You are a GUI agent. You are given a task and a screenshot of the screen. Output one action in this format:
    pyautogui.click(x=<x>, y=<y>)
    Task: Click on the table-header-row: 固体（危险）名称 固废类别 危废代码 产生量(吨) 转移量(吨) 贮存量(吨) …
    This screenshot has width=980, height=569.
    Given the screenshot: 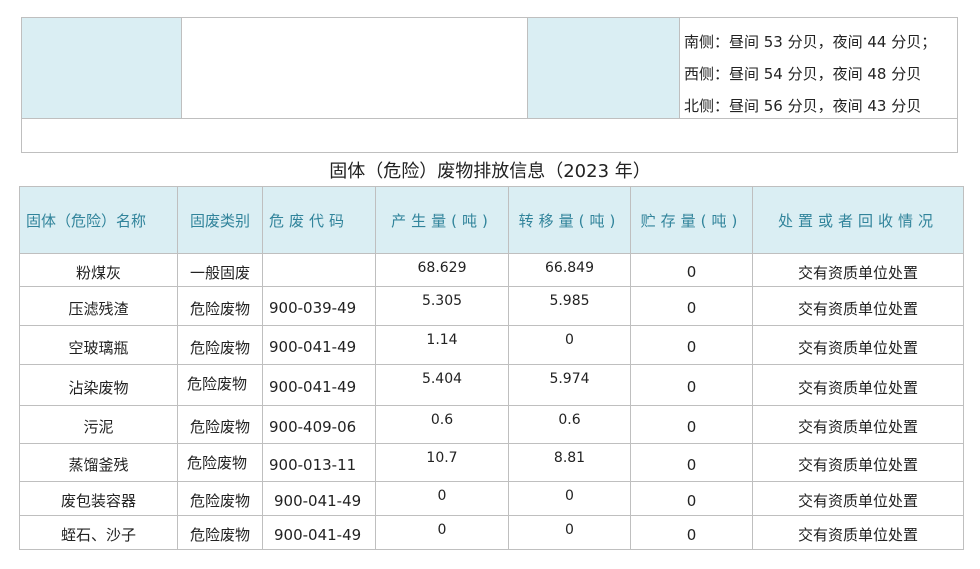 What is the action you would take?
    pyautogui.click(x=491, y=220)
    